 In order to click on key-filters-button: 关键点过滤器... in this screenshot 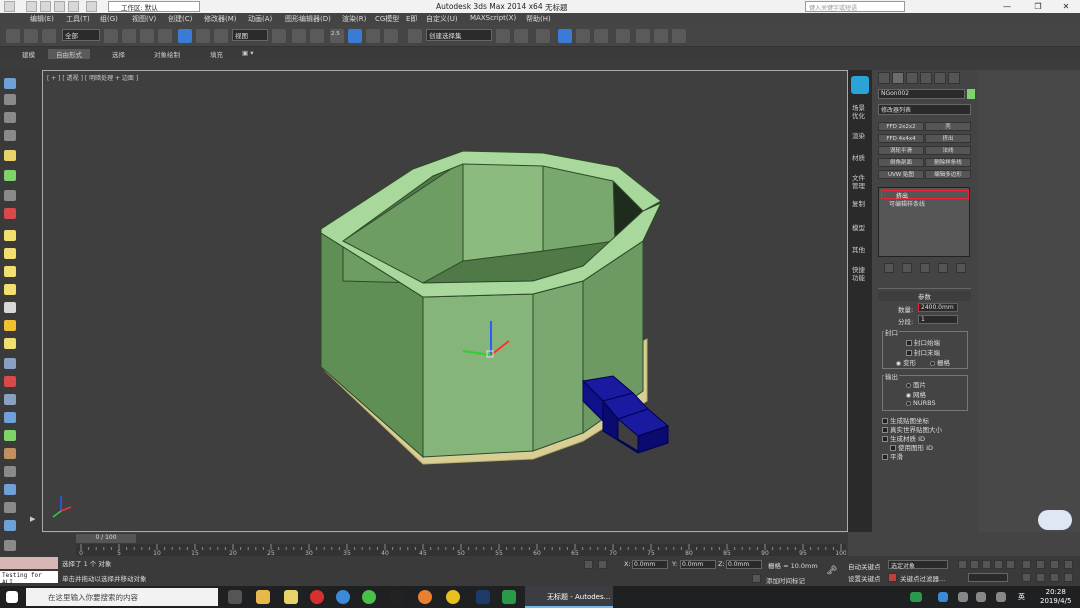, I will do `click(922, 578)`.